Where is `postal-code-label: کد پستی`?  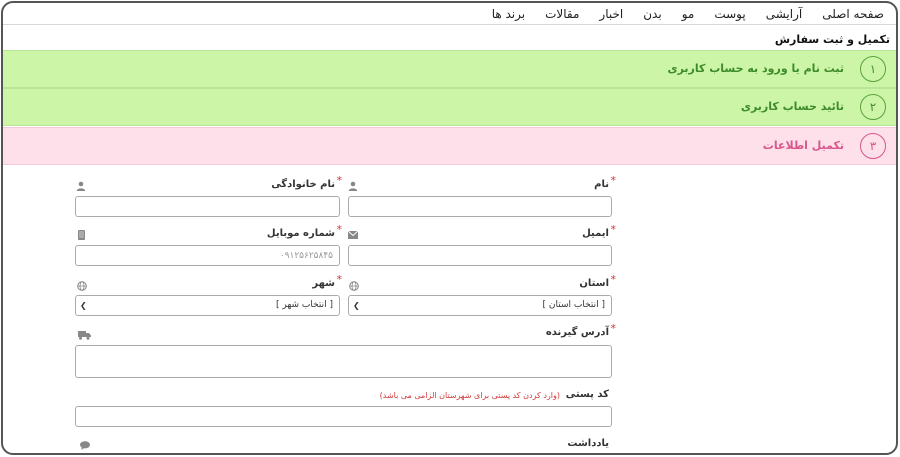
postal-code-label: کد پستی is located at coordinates (587, 394).